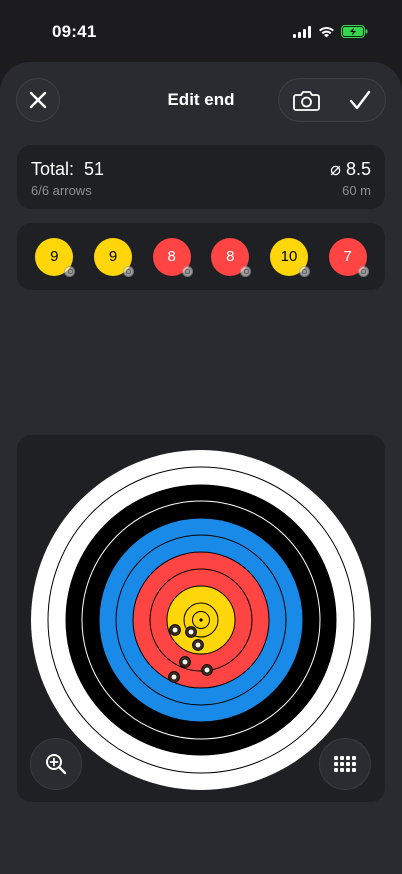 The height and width of the screenshot is (874, 402). I want to click on arrows-count: 6/6 arrows, so click(61, 190).